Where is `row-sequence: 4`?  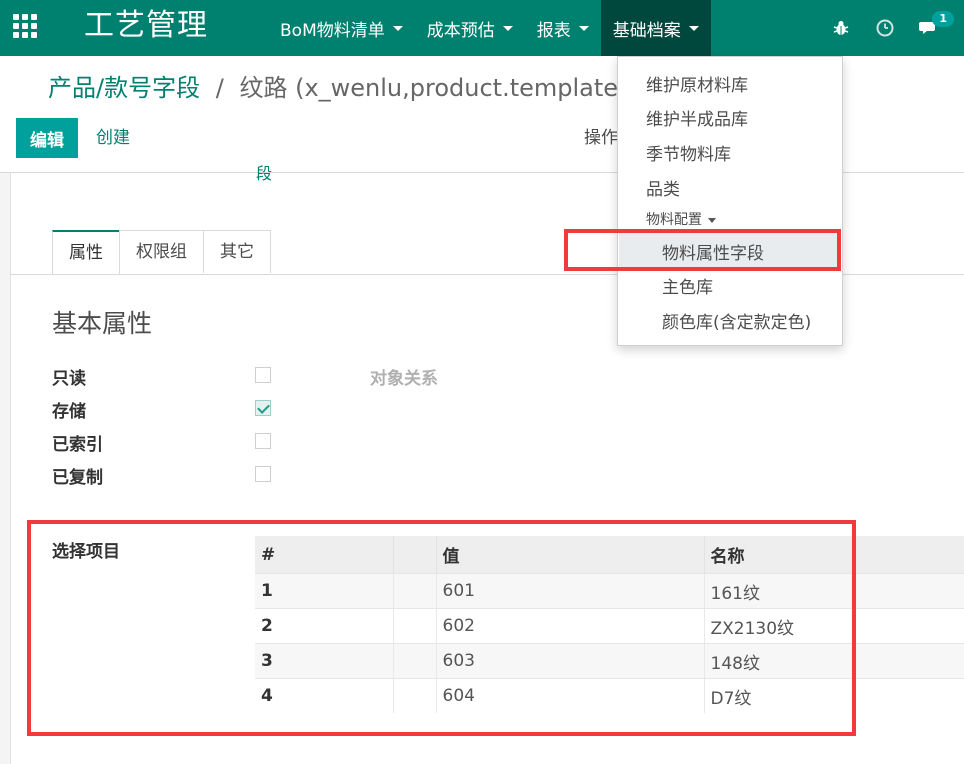 row-sequence: 4 is located at coordinates (324, 695).